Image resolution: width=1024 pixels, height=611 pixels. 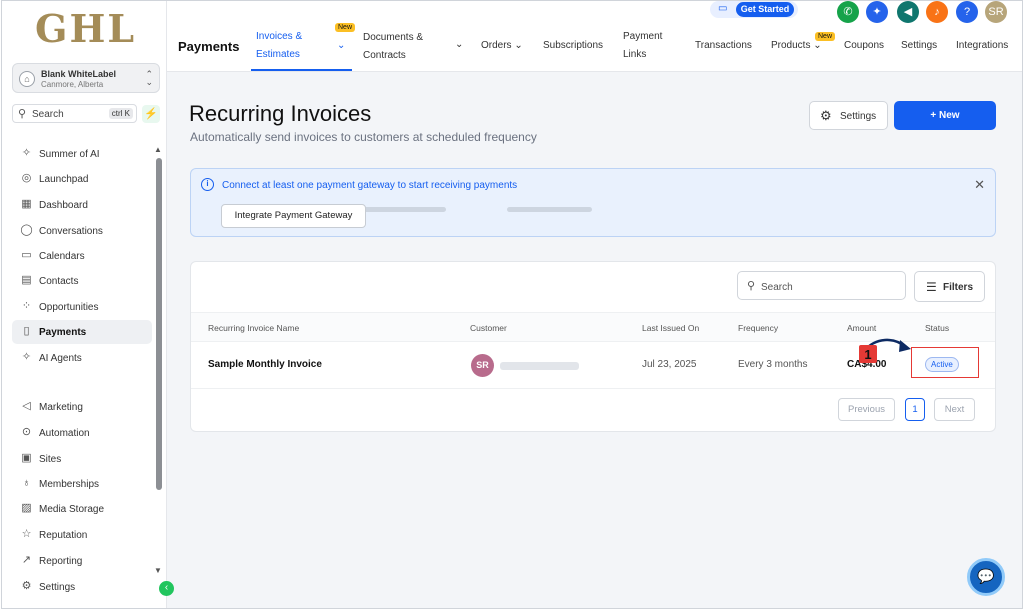 I want to click on rocket-icon: ◎, so click(x=26, y=178).